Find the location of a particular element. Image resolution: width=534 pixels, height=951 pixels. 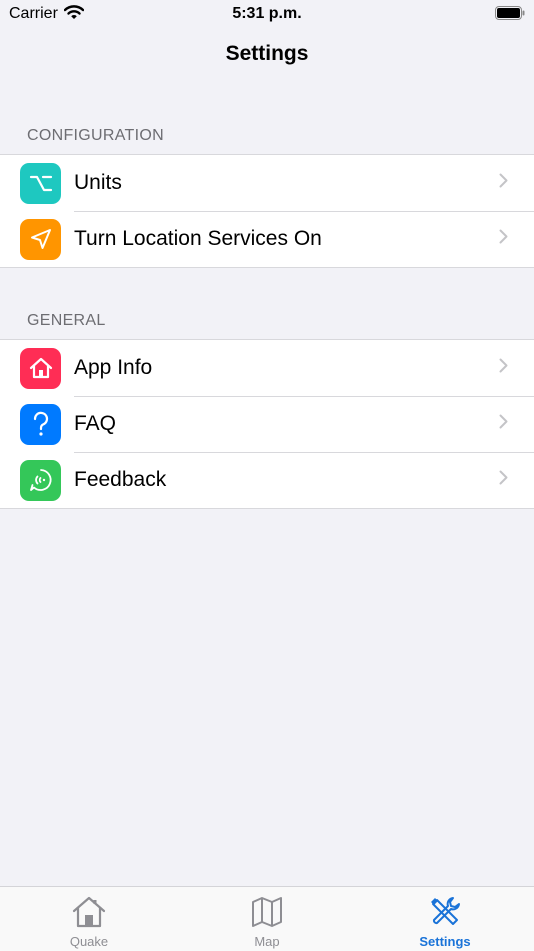

option-key-icon is located at coordinates (40, 183).